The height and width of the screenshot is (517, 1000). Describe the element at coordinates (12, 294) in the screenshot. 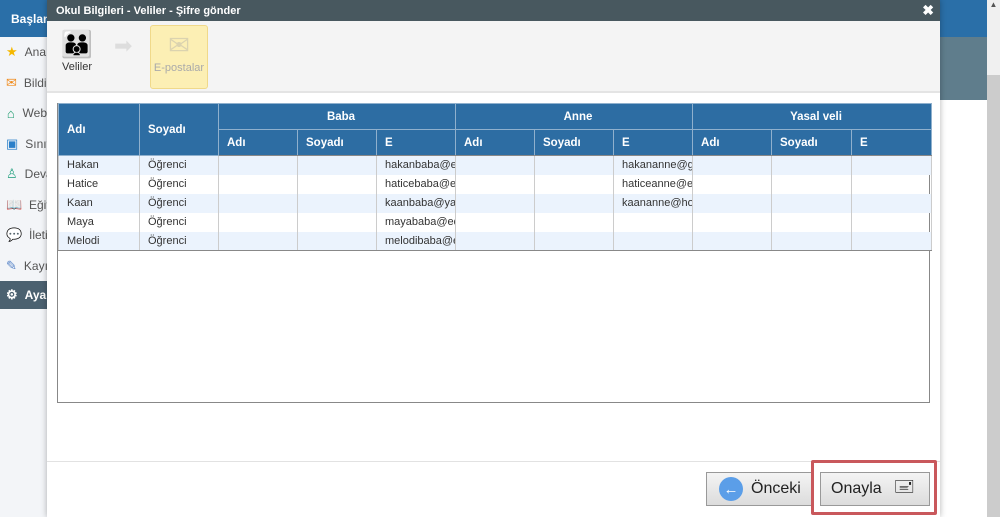

I see `gear-icon: ⚙` at that location.